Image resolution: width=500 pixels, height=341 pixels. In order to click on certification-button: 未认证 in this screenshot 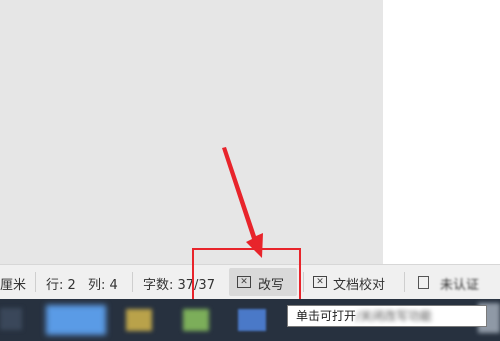, I will do `click(457, 282)`.